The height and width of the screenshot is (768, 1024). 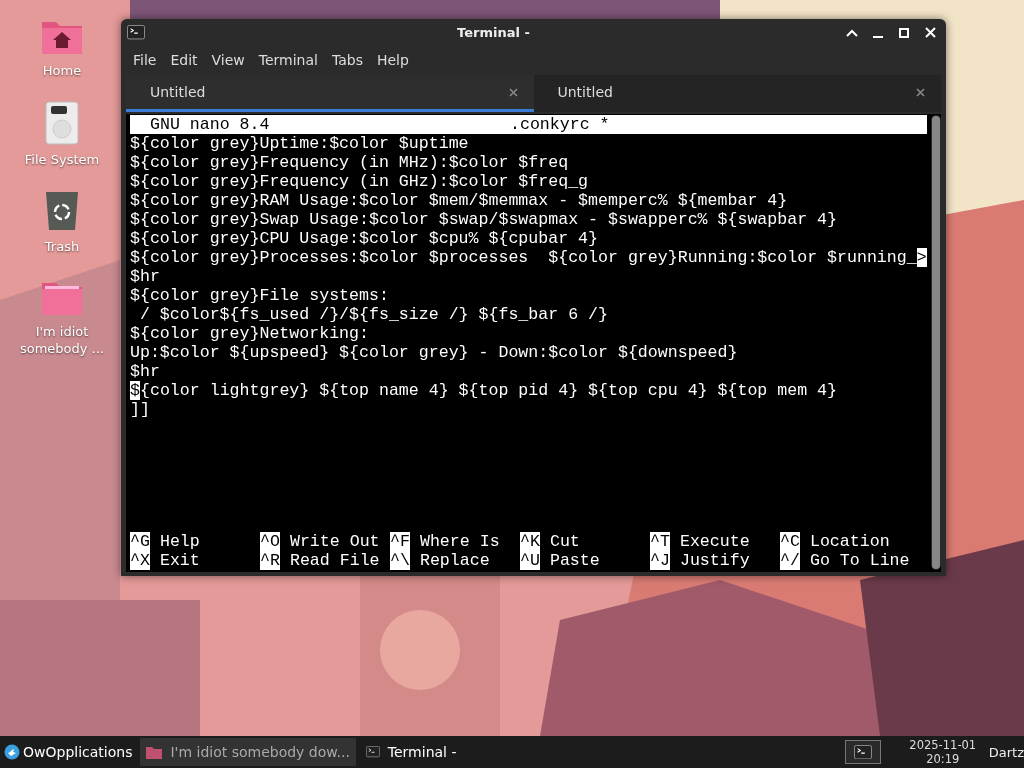 What do you see at coordinates (270, 541) in the screenshot?
I see `shortcut-key: ^O` at bounding box center [270, 541].